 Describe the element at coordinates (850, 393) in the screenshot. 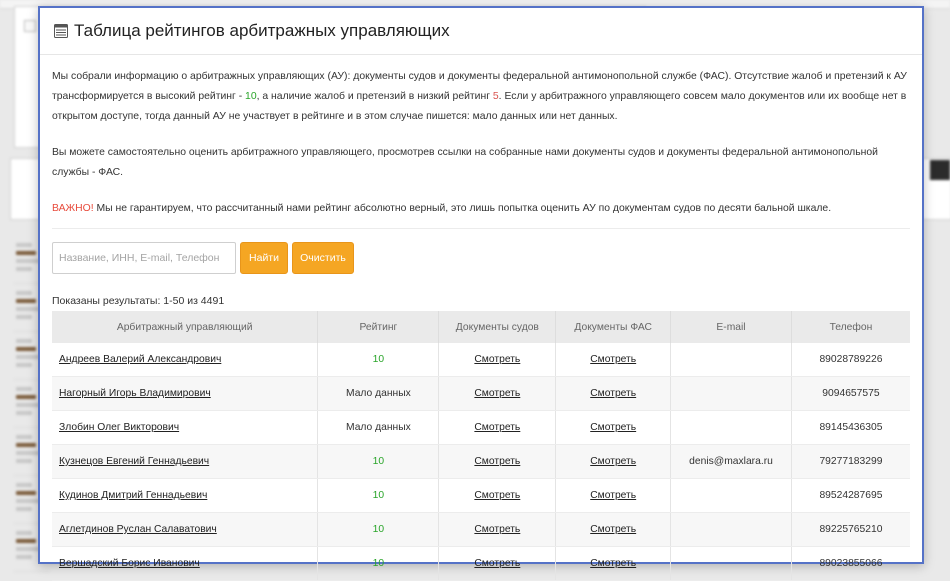

I see `phone-cell: 9094657575` at that location.